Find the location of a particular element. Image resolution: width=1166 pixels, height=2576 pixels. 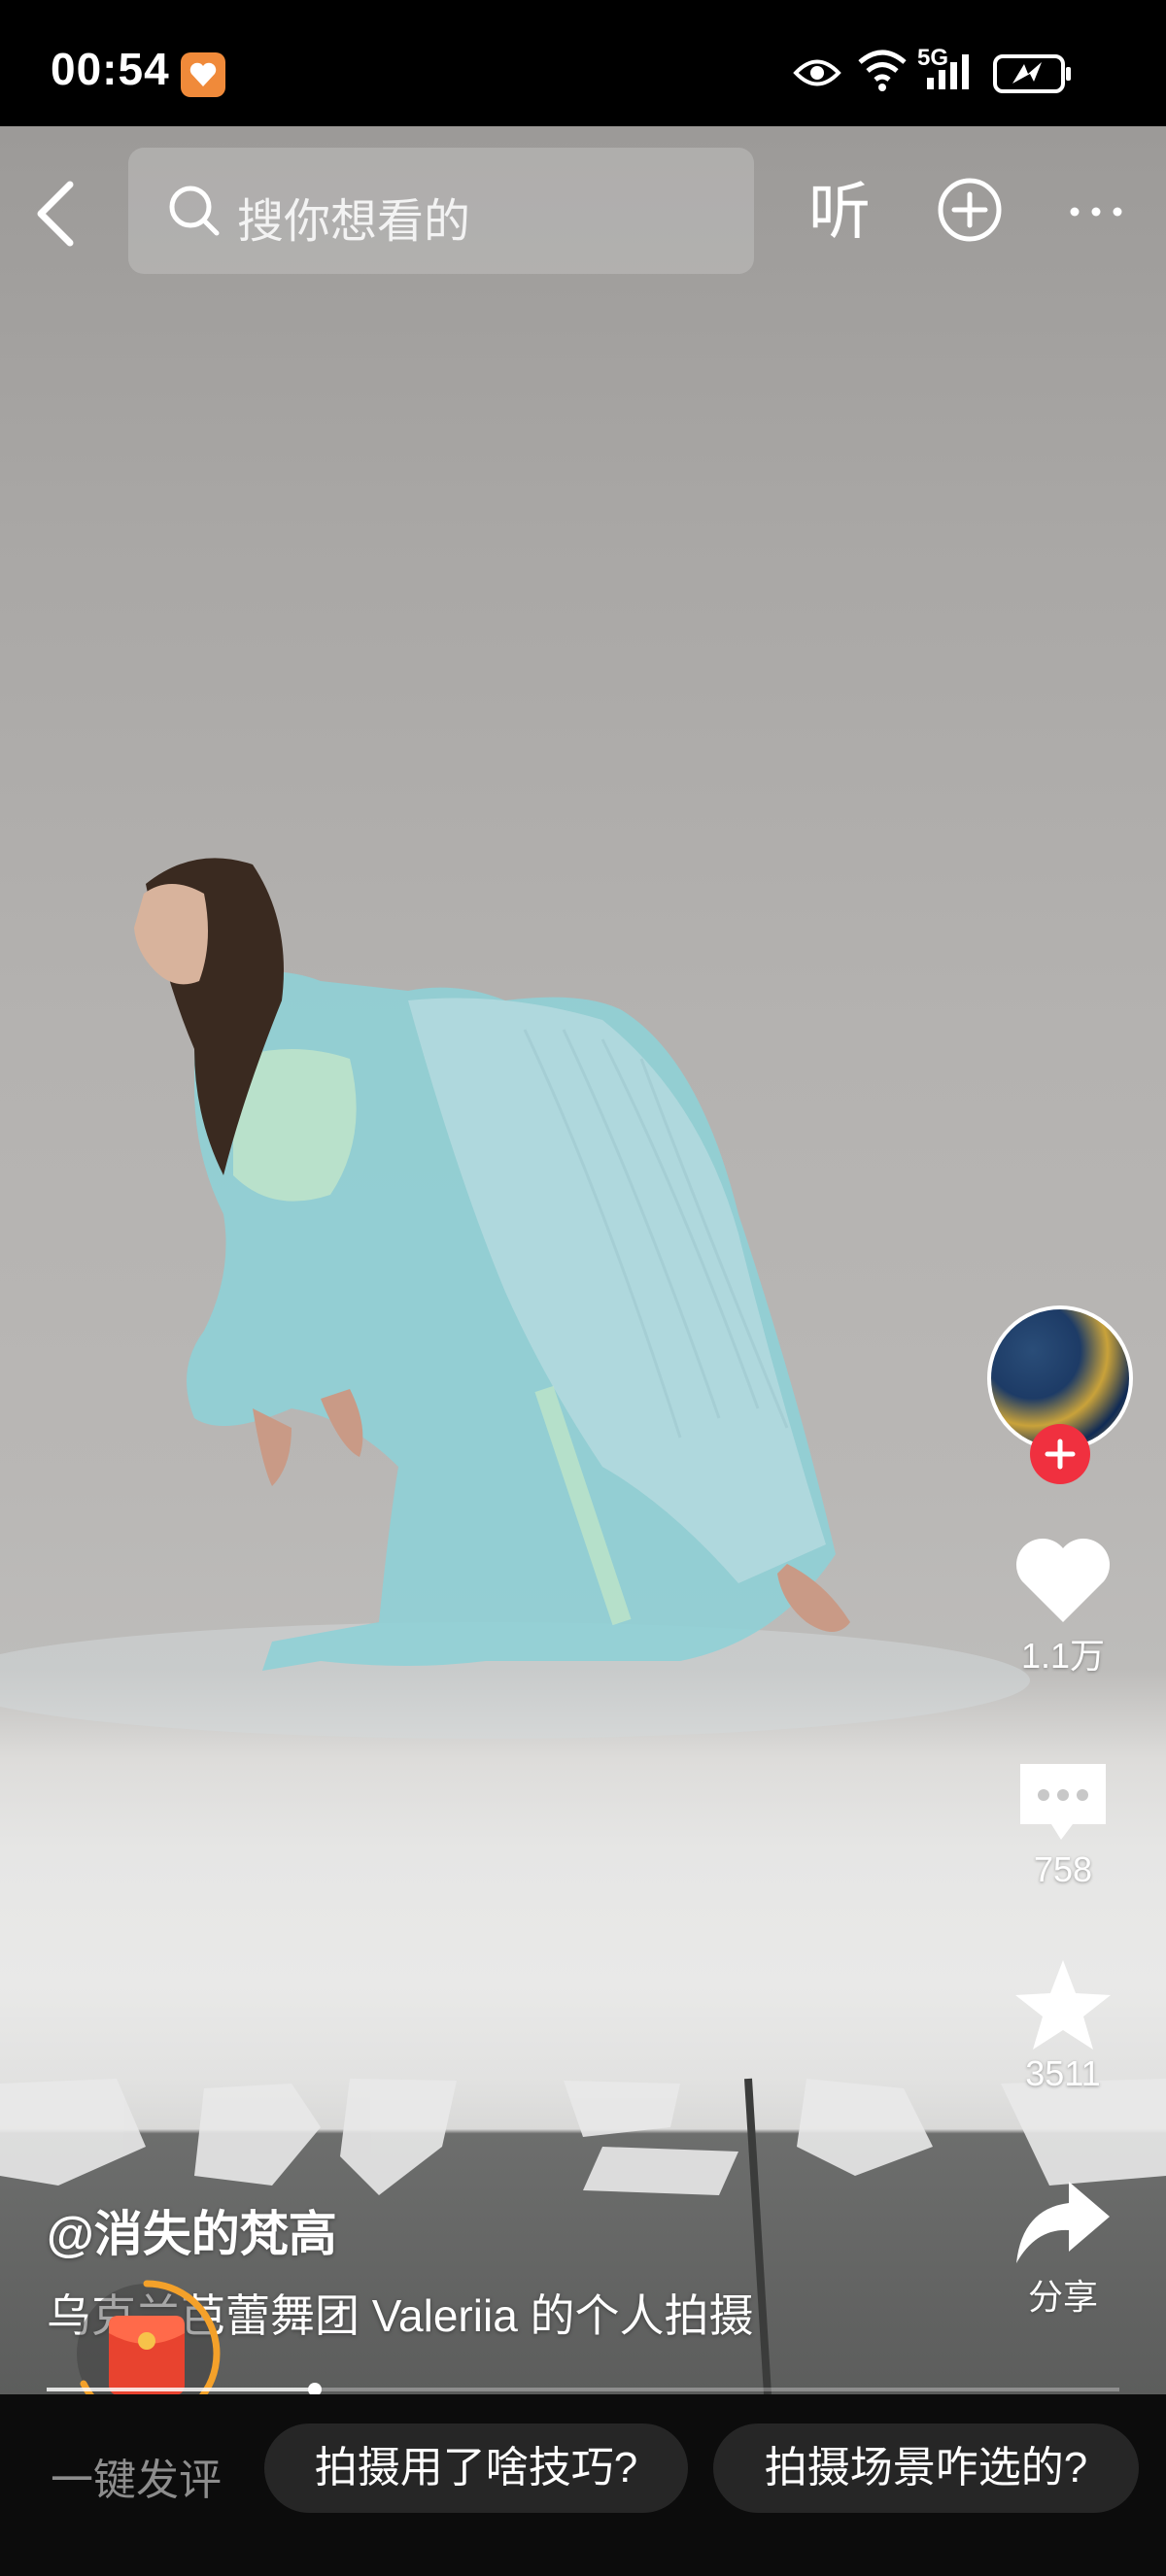

search-input: 搜你想看的 is located at coordinates (441, 211).